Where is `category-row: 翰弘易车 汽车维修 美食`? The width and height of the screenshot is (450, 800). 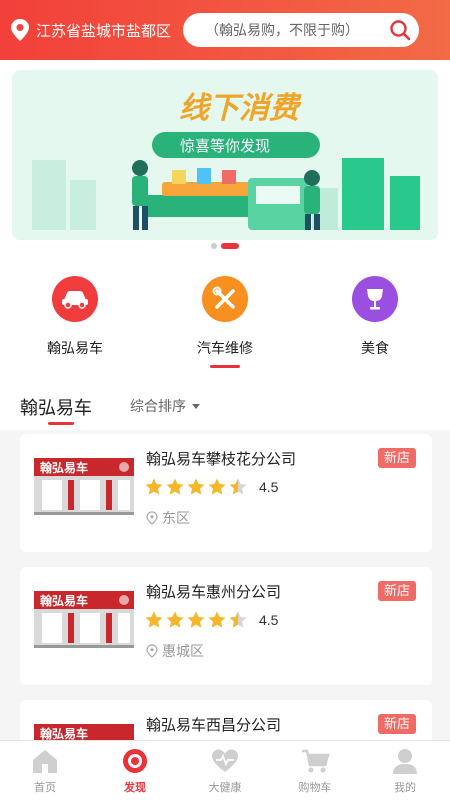 category-row: 翰弘易车 汽车维修 美食 is located at coordinates (225, 315).